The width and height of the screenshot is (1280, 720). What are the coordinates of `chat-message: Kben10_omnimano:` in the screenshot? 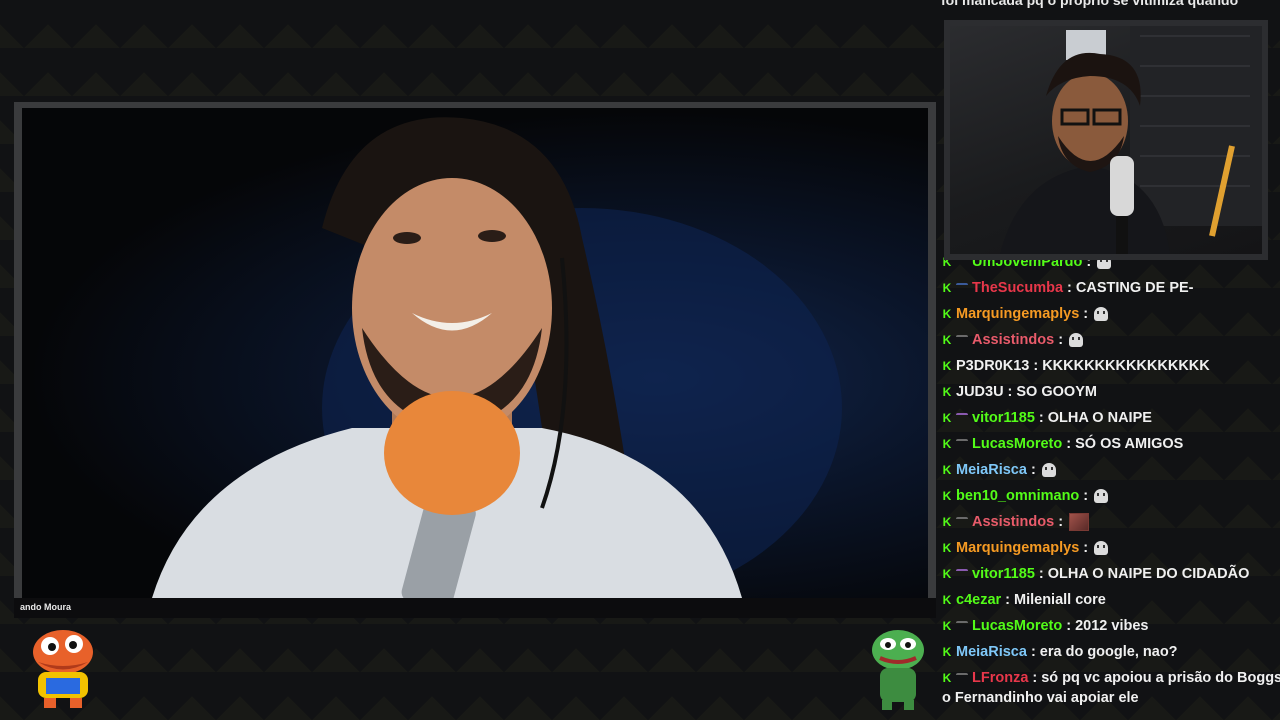 It's located at (1025, 496).